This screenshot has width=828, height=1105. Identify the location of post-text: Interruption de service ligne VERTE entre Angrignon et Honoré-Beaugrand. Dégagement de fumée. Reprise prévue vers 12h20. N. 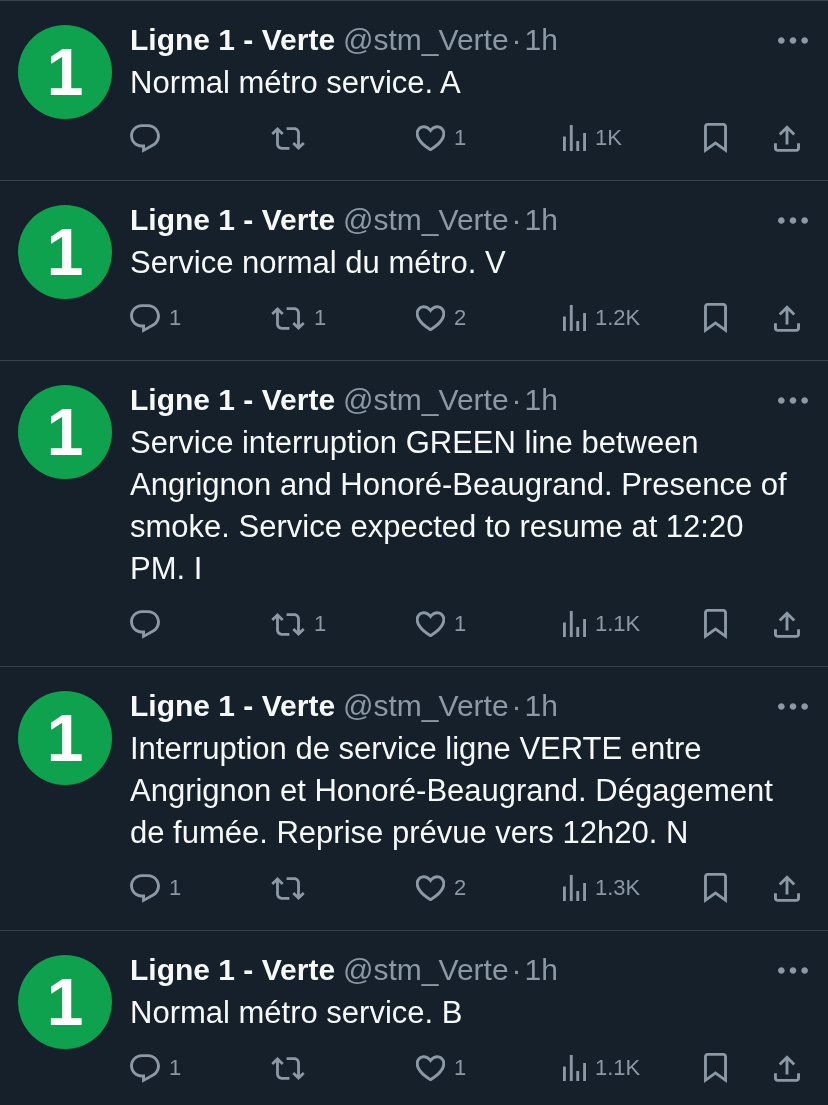
(452, 791).